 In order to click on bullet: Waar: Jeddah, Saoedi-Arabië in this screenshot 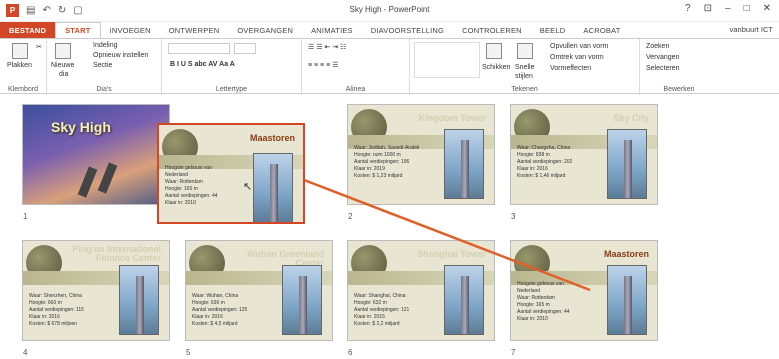, I will do `click(387, 148)`.